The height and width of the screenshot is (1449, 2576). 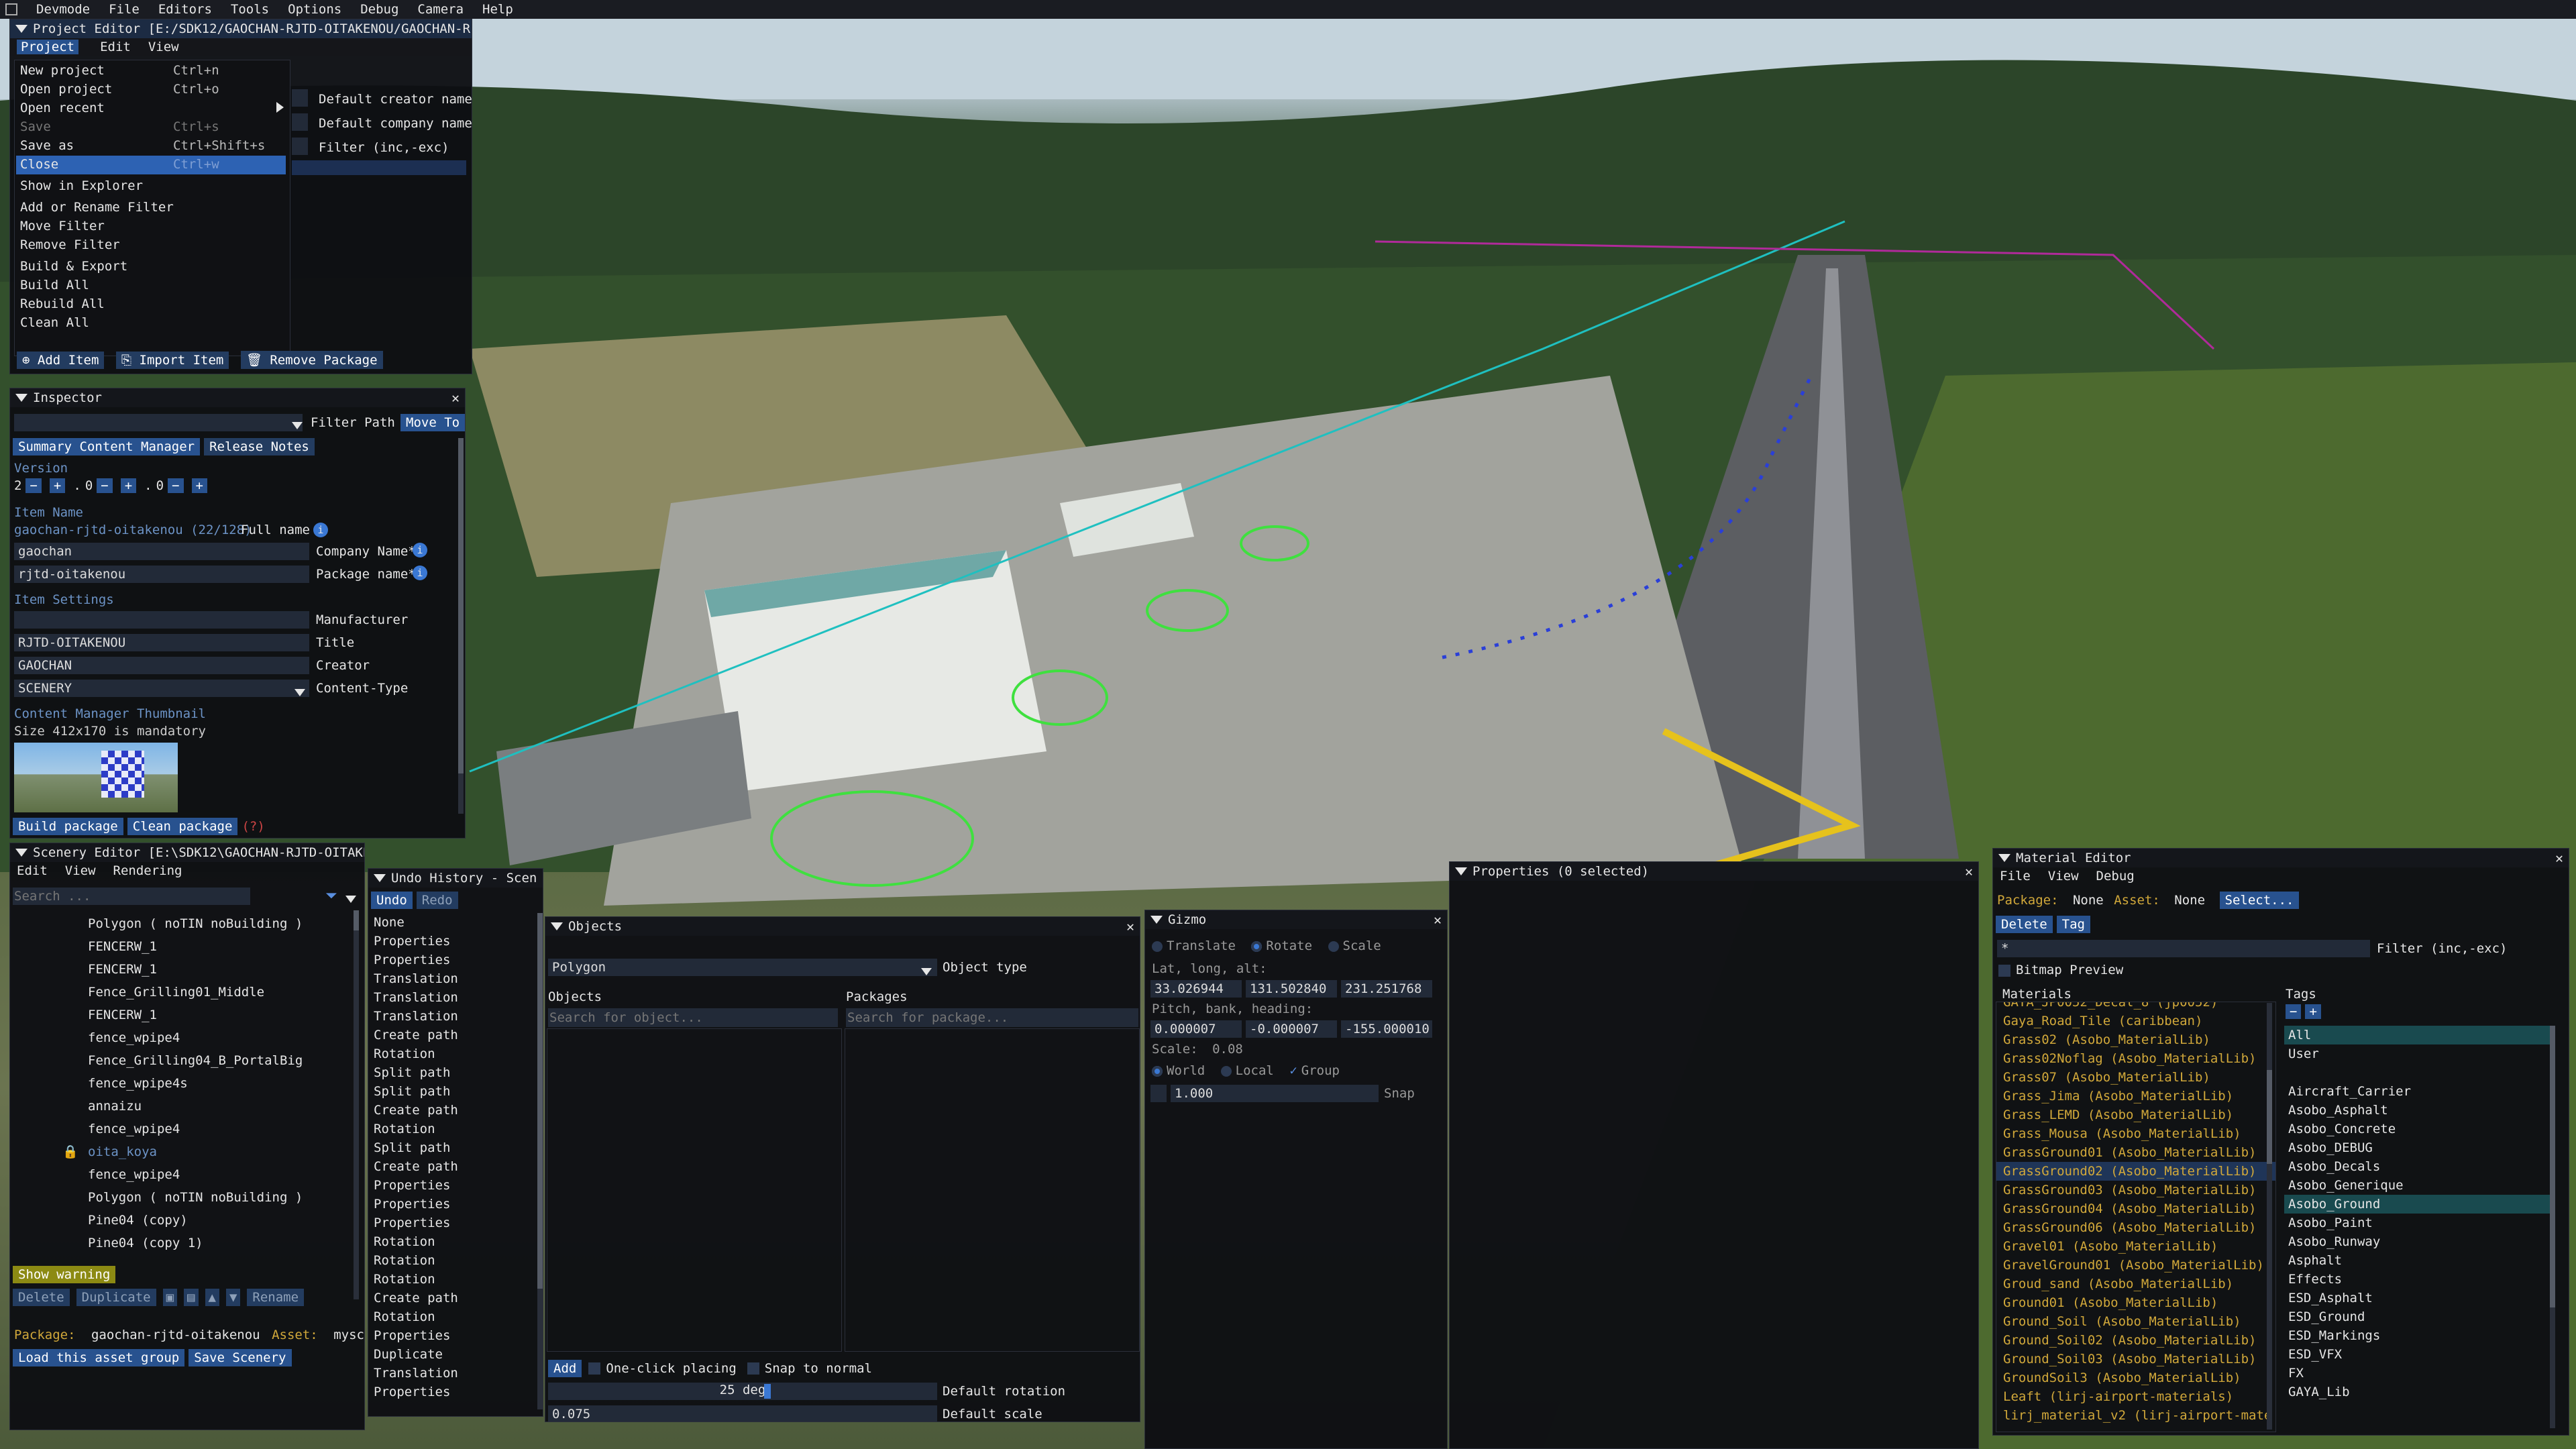 I want to click on materials-scrollbar, so click(x=2269, y=1216).